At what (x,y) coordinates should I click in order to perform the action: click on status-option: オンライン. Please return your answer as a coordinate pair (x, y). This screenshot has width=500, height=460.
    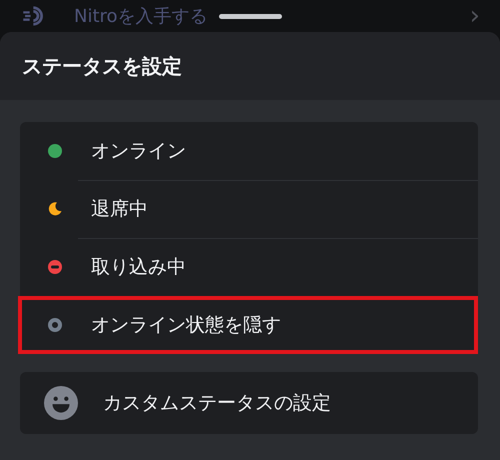
    Looking at the image, I should click on (249, 151).